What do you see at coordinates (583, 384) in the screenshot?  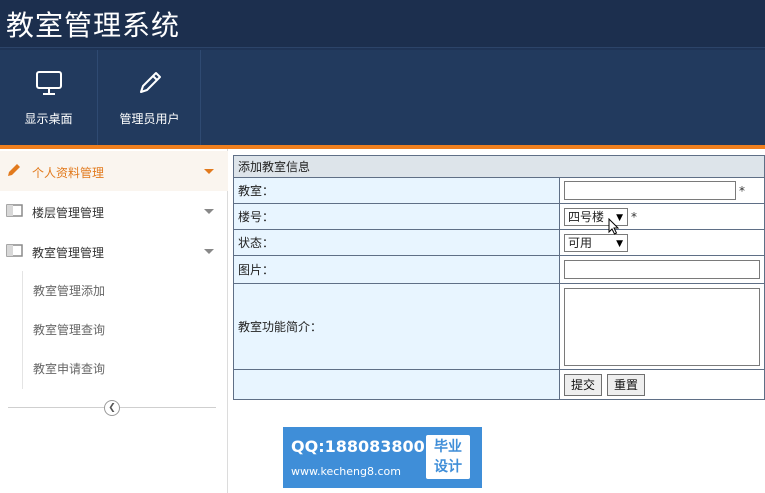 I see `submit-button: 提交` at bounding box center [583, 384].